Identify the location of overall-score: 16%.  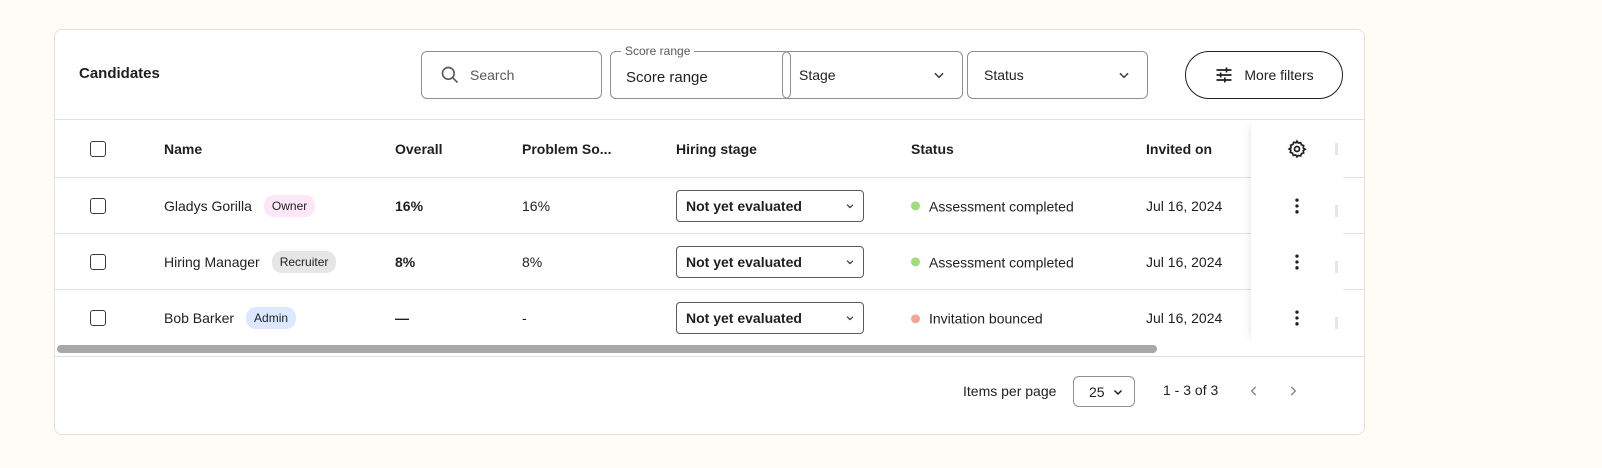
(409, 205).